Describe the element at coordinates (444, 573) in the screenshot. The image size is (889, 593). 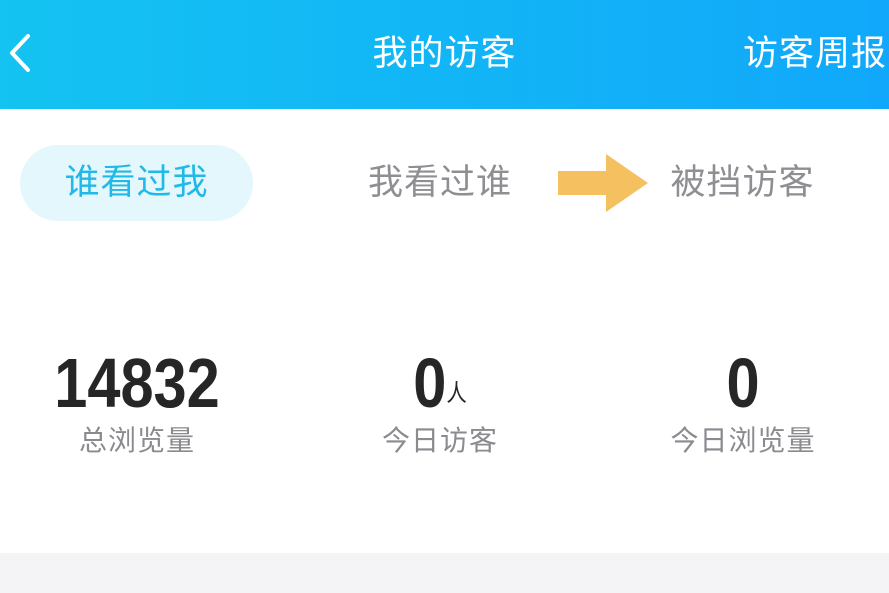
I see `section-divider` at that location.